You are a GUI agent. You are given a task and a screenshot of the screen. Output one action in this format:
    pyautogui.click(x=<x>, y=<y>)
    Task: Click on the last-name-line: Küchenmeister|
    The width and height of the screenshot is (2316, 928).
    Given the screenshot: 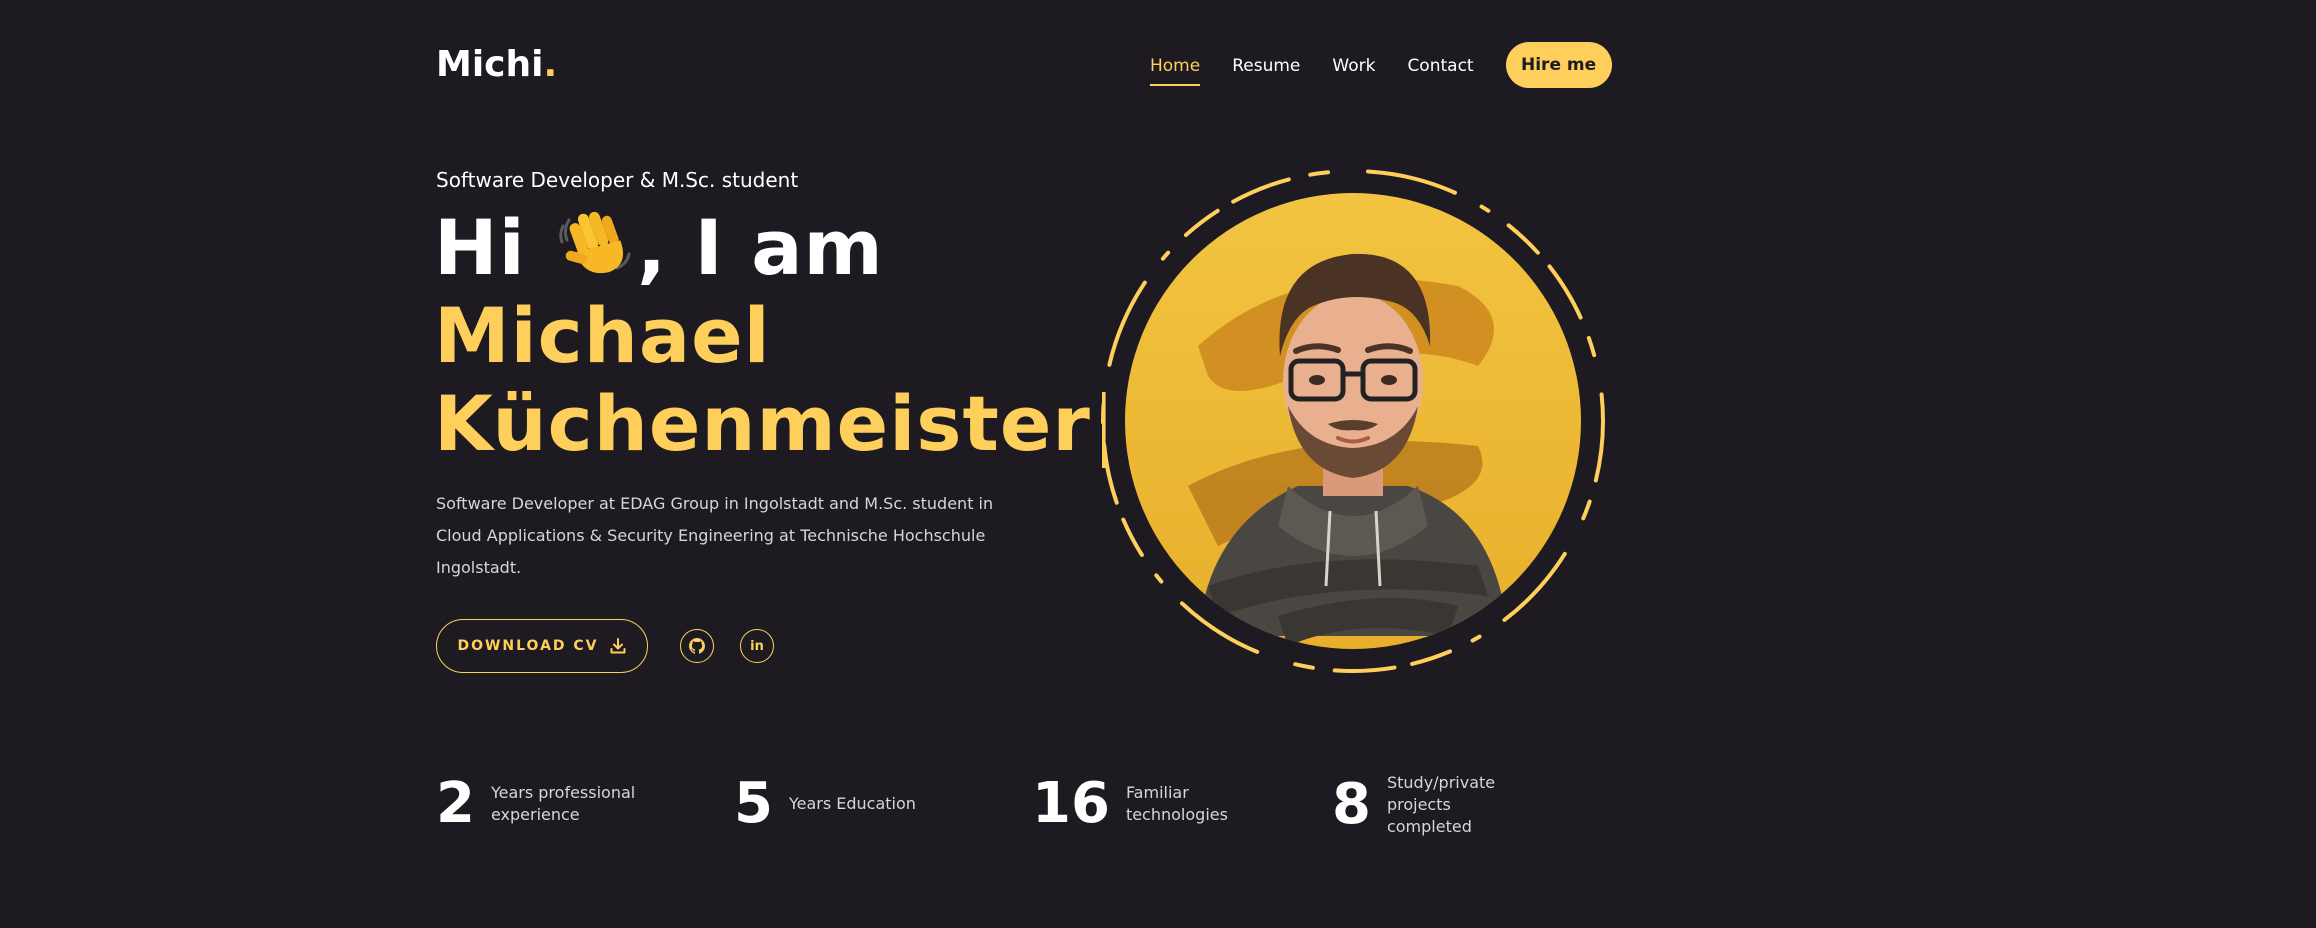 What is the action you would take?
    pyautogui.click(x=775, y=424)
    